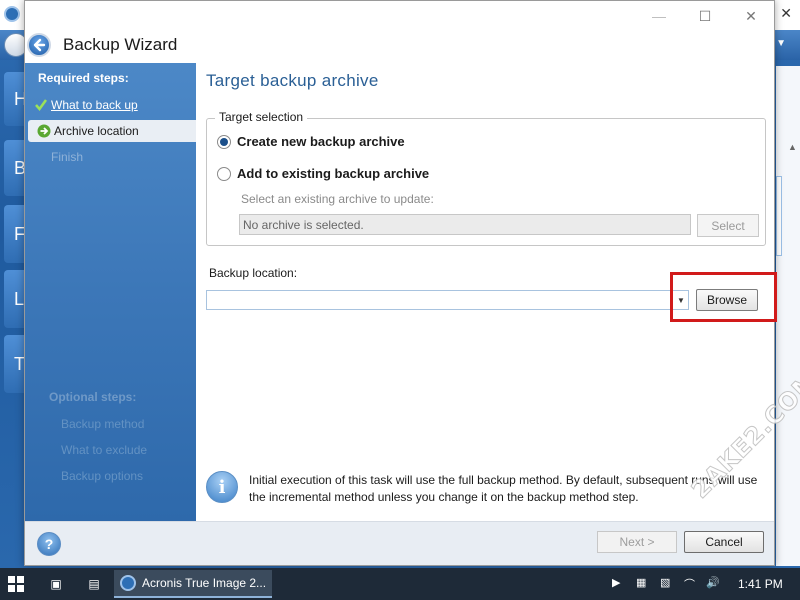 This screenshot has height=600, width=800. I want to click on minimize-button: —, so click(659, 16).